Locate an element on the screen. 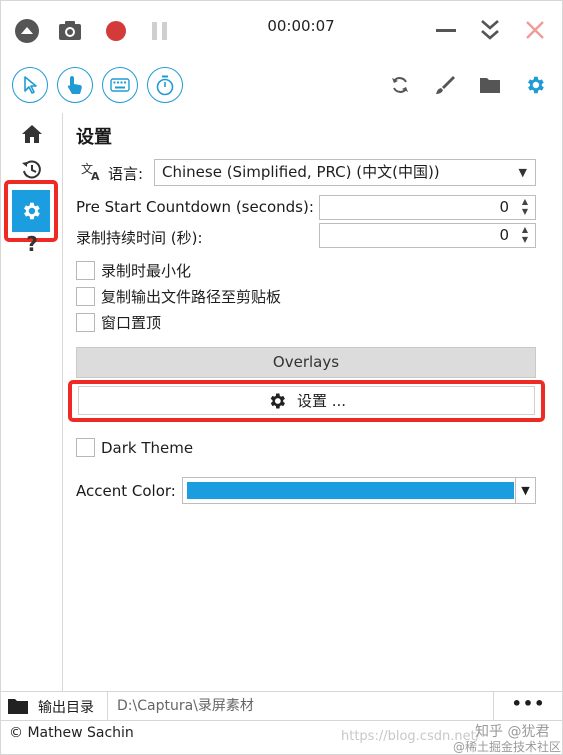 This screenshot has height=755, width=563. copyright-text: © Mathew Sachin is located at coordinates (71, 733).